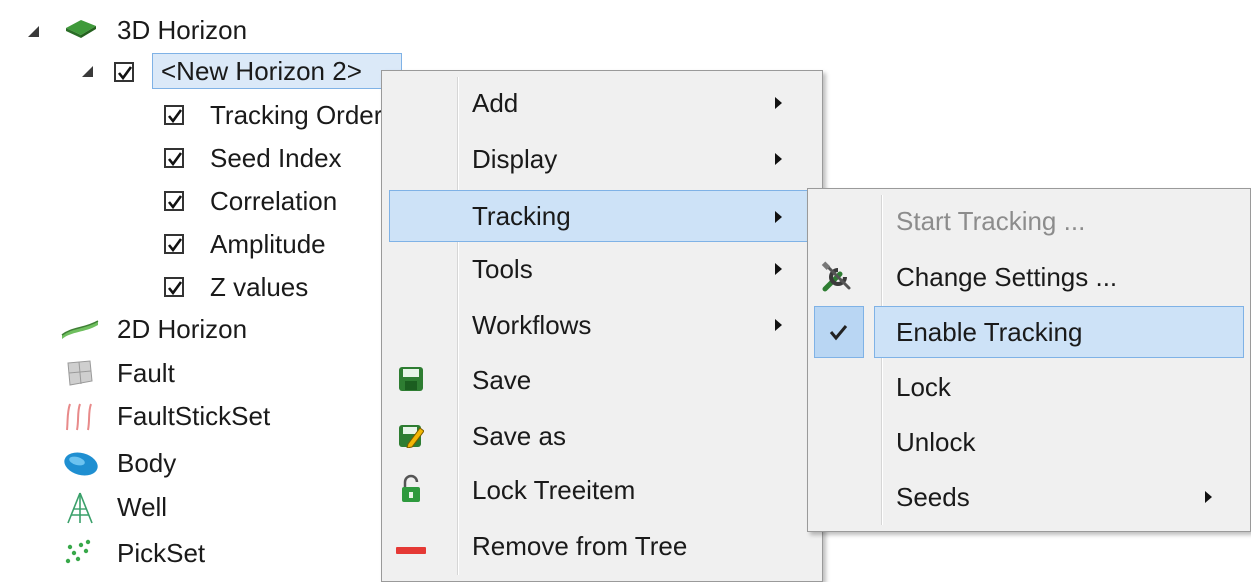 The height and width of the screenshot is (582, 1251). I want to click on tree-item-well: Well, so click(225, 508).